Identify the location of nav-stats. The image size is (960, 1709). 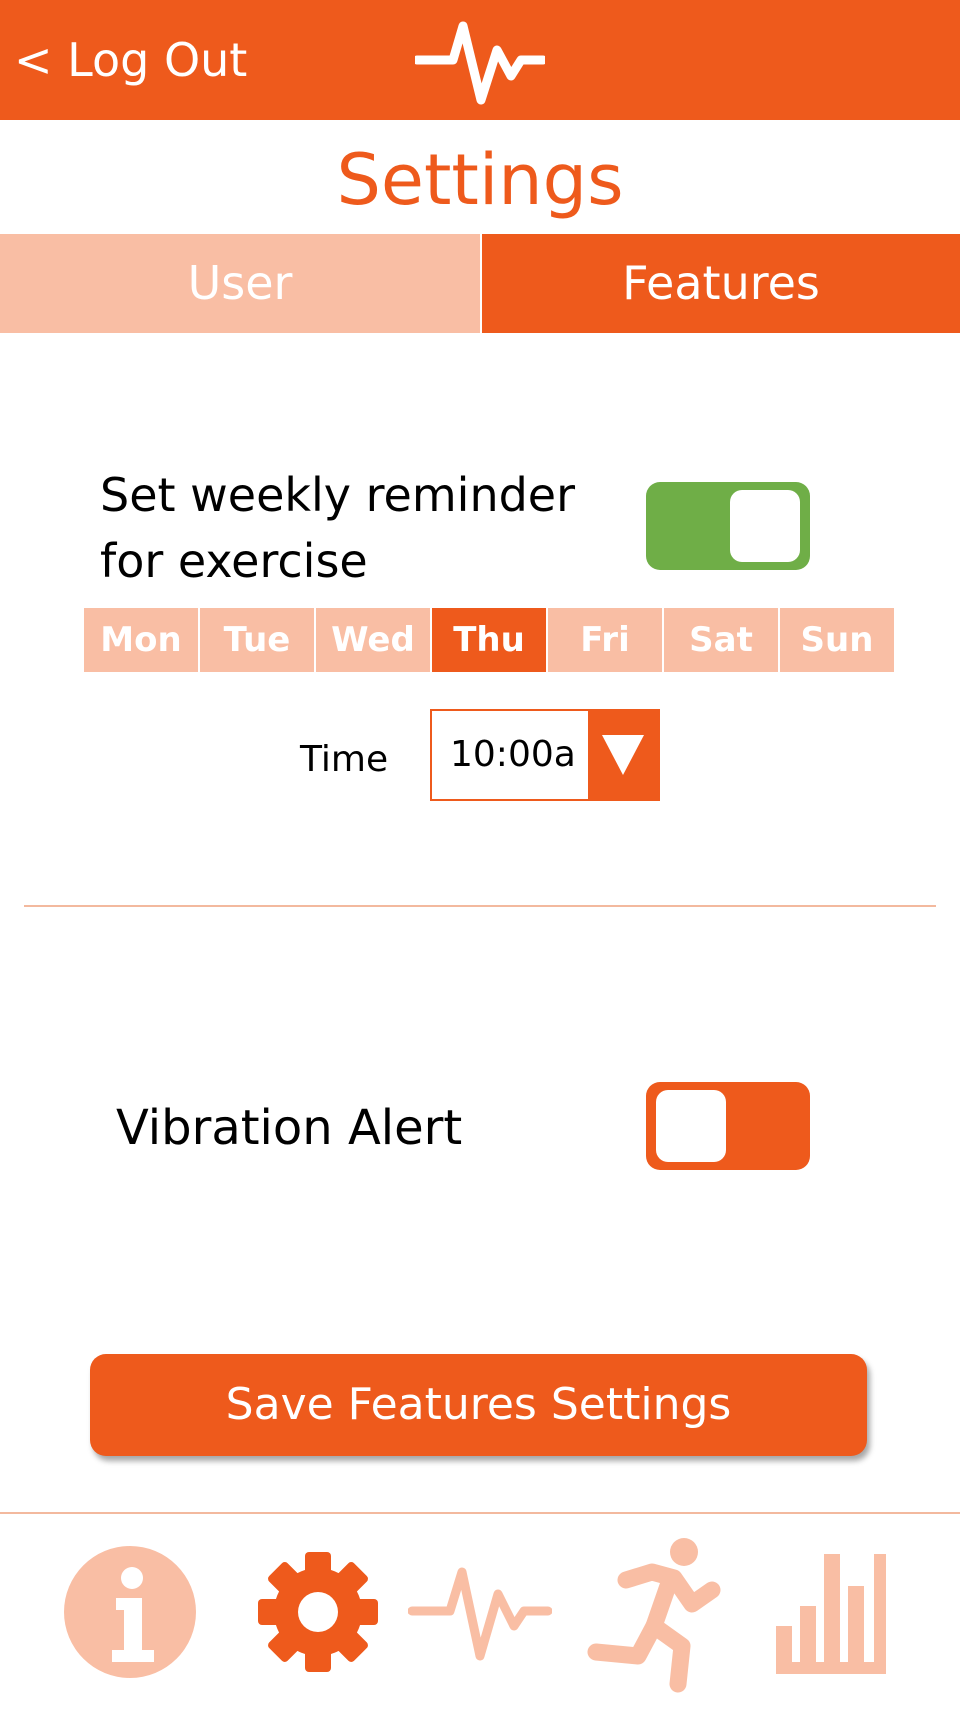
(836, 1612).